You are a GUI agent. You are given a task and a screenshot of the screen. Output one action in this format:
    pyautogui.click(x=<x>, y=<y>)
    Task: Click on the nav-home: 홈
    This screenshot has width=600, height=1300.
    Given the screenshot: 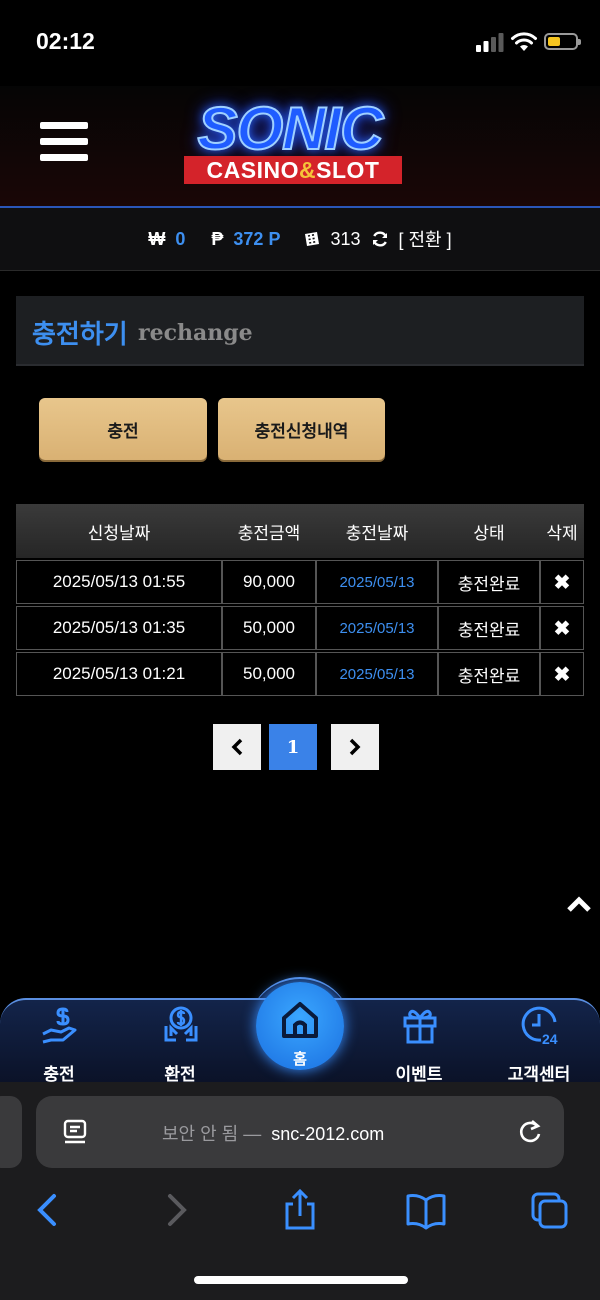 What is the action you would take?
    pyautogui.click(x=300, y=1026)
    